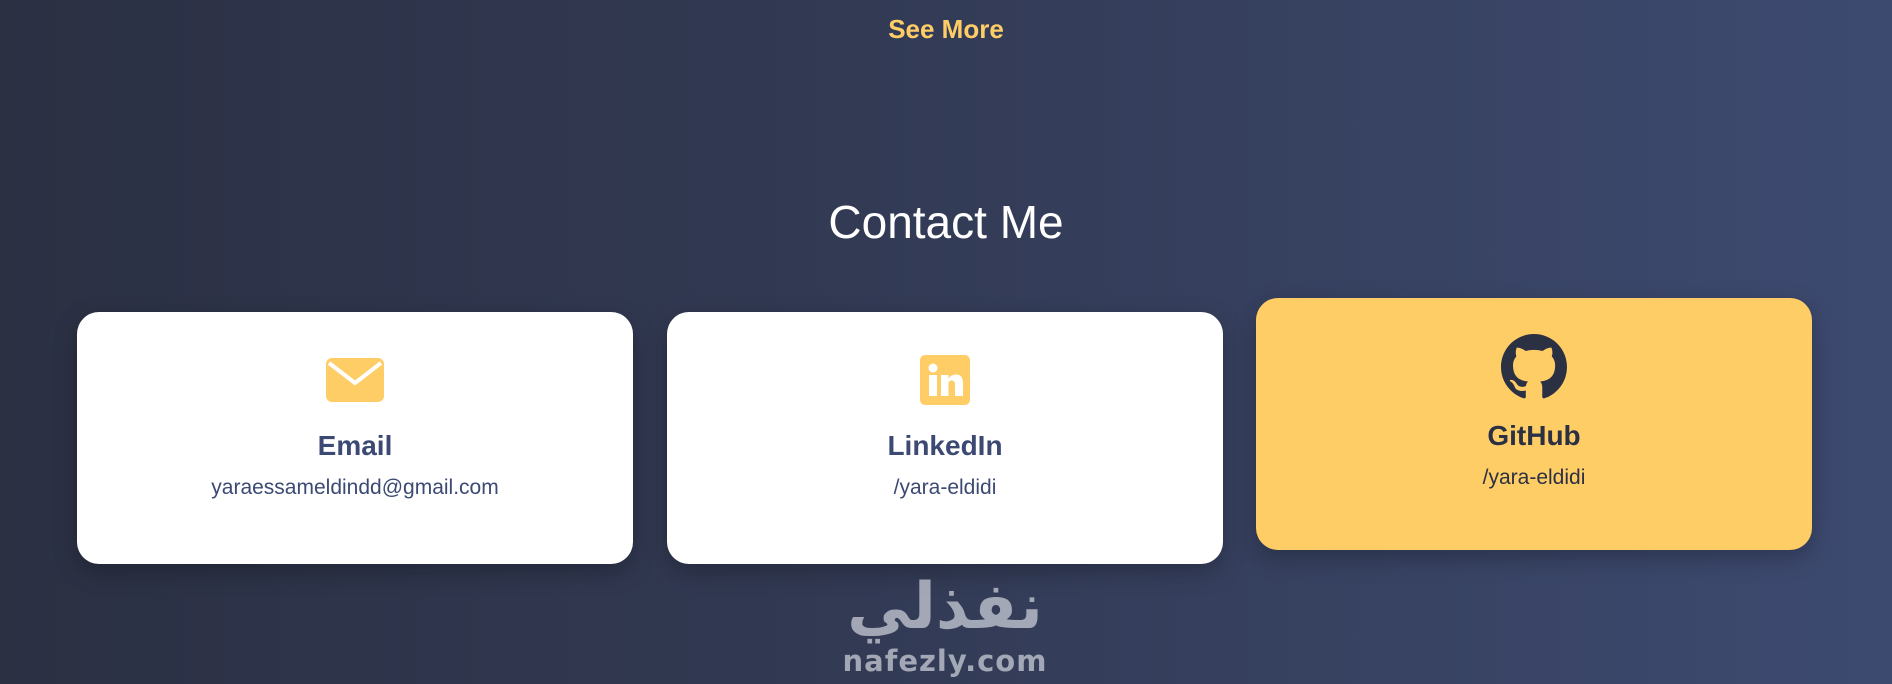 The image size is (1892, 684). I want to click on linkedin-card-value: /yara-eldidi, so click(945, 487).